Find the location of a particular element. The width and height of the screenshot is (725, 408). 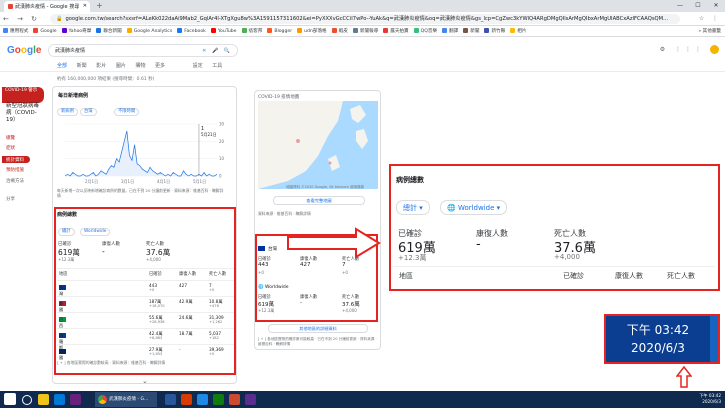

table-row: 英國 27.9萬 +1,653-39,369 +0 is located at coordinates (145, 352).